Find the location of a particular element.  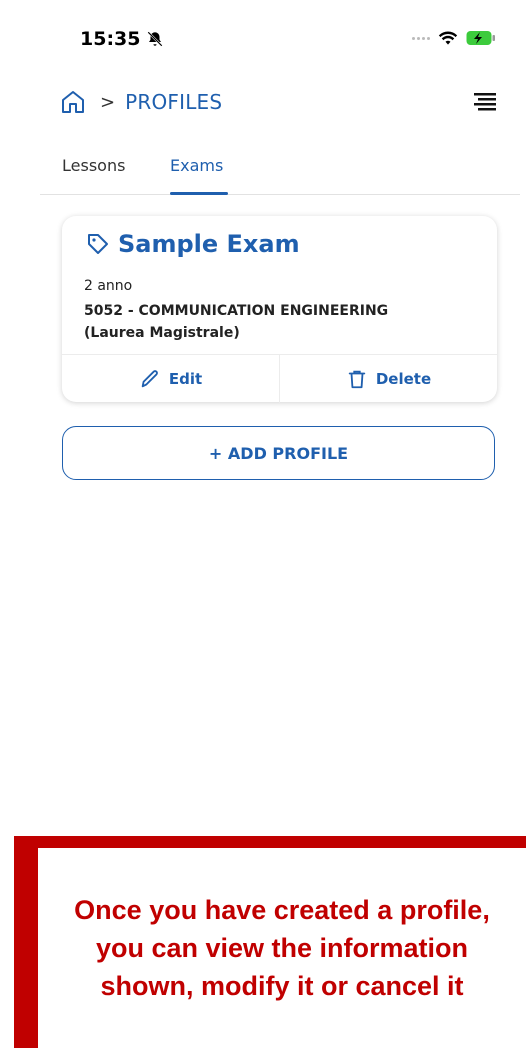

status-time-text: 15:35 is located at coordinates (110, 39).